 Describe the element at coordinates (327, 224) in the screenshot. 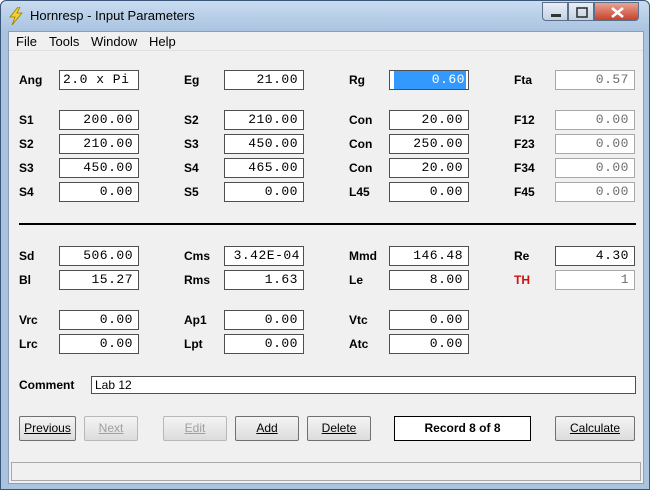

I see `section-divider` at that location.